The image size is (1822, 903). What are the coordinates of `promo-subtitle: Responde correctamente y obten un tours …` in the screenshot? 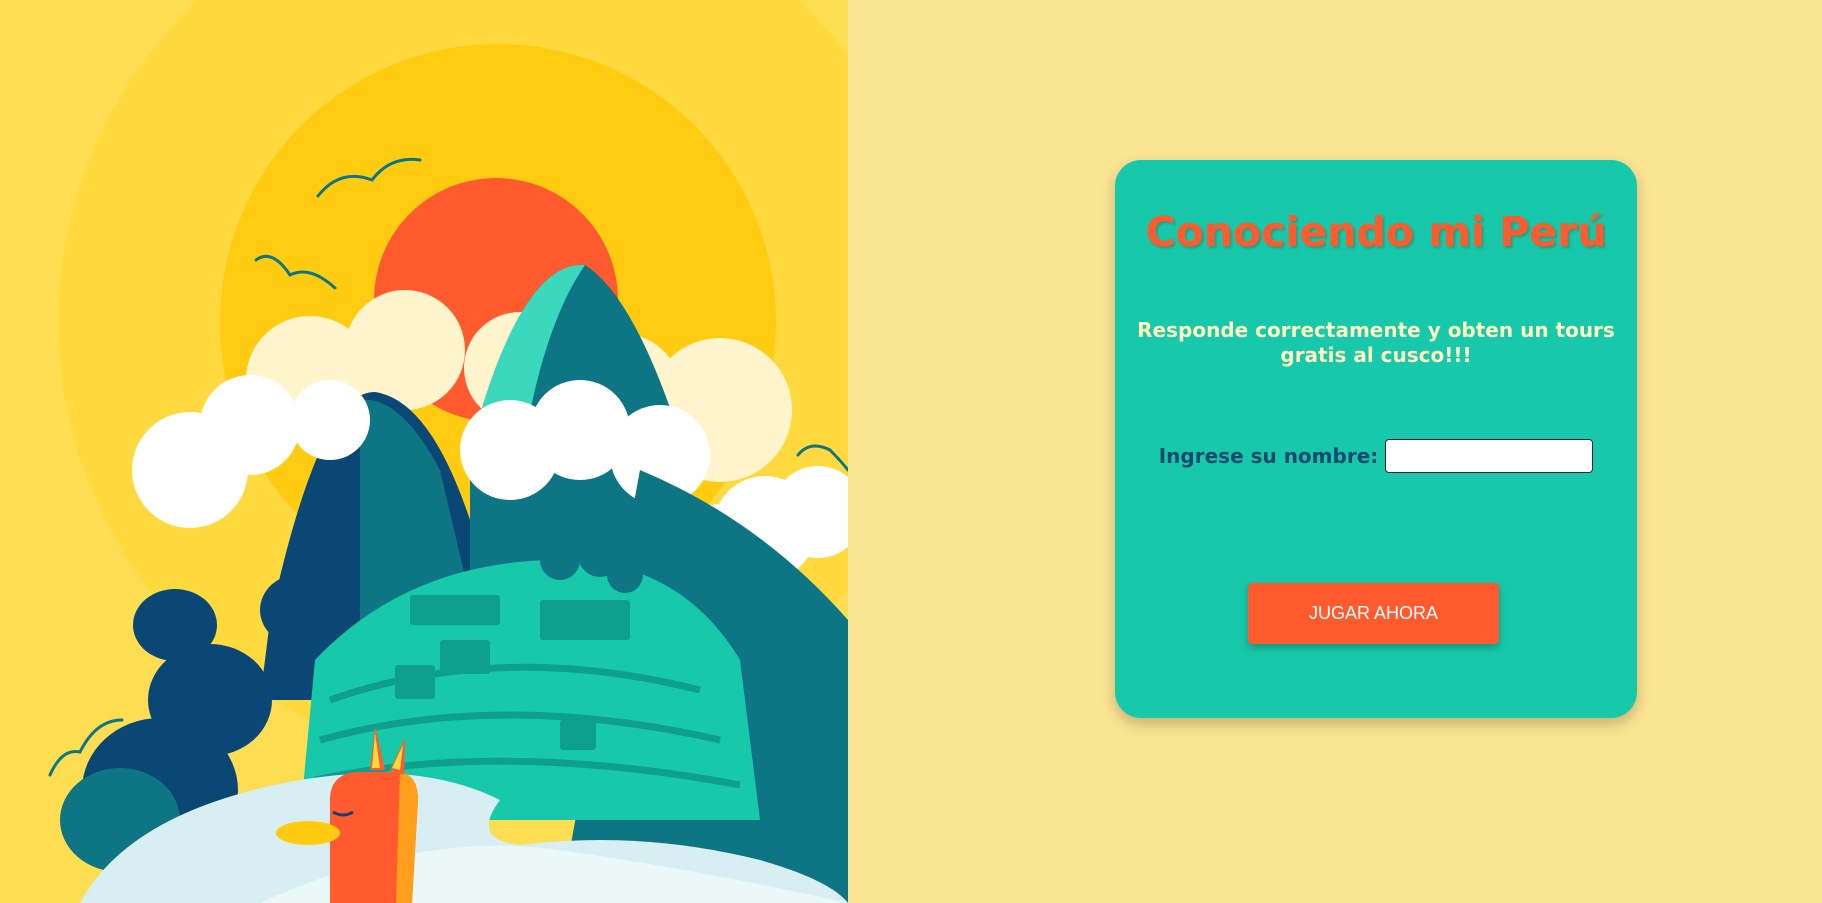 It's located at (1376, 342).